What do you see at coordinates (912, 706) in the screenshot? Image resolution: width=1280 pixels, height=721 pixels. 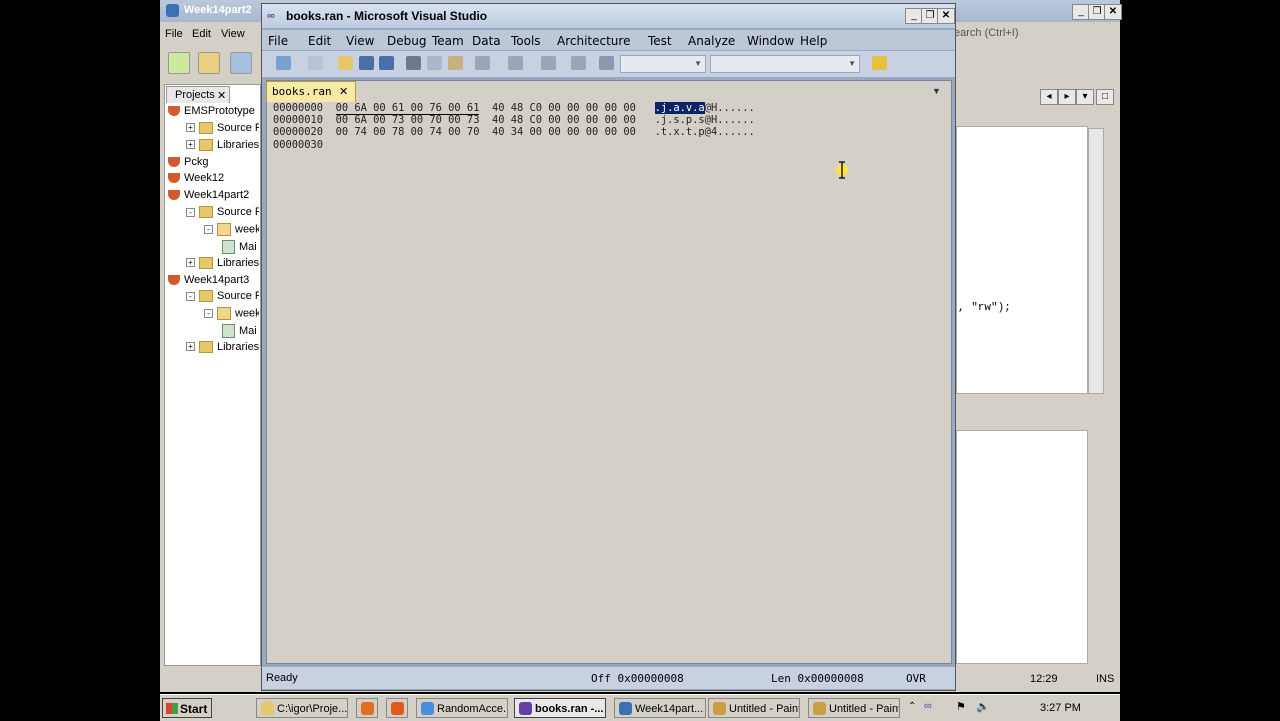 I see `chevron-up-icon: ⌃` at bounding box center [912, 706].